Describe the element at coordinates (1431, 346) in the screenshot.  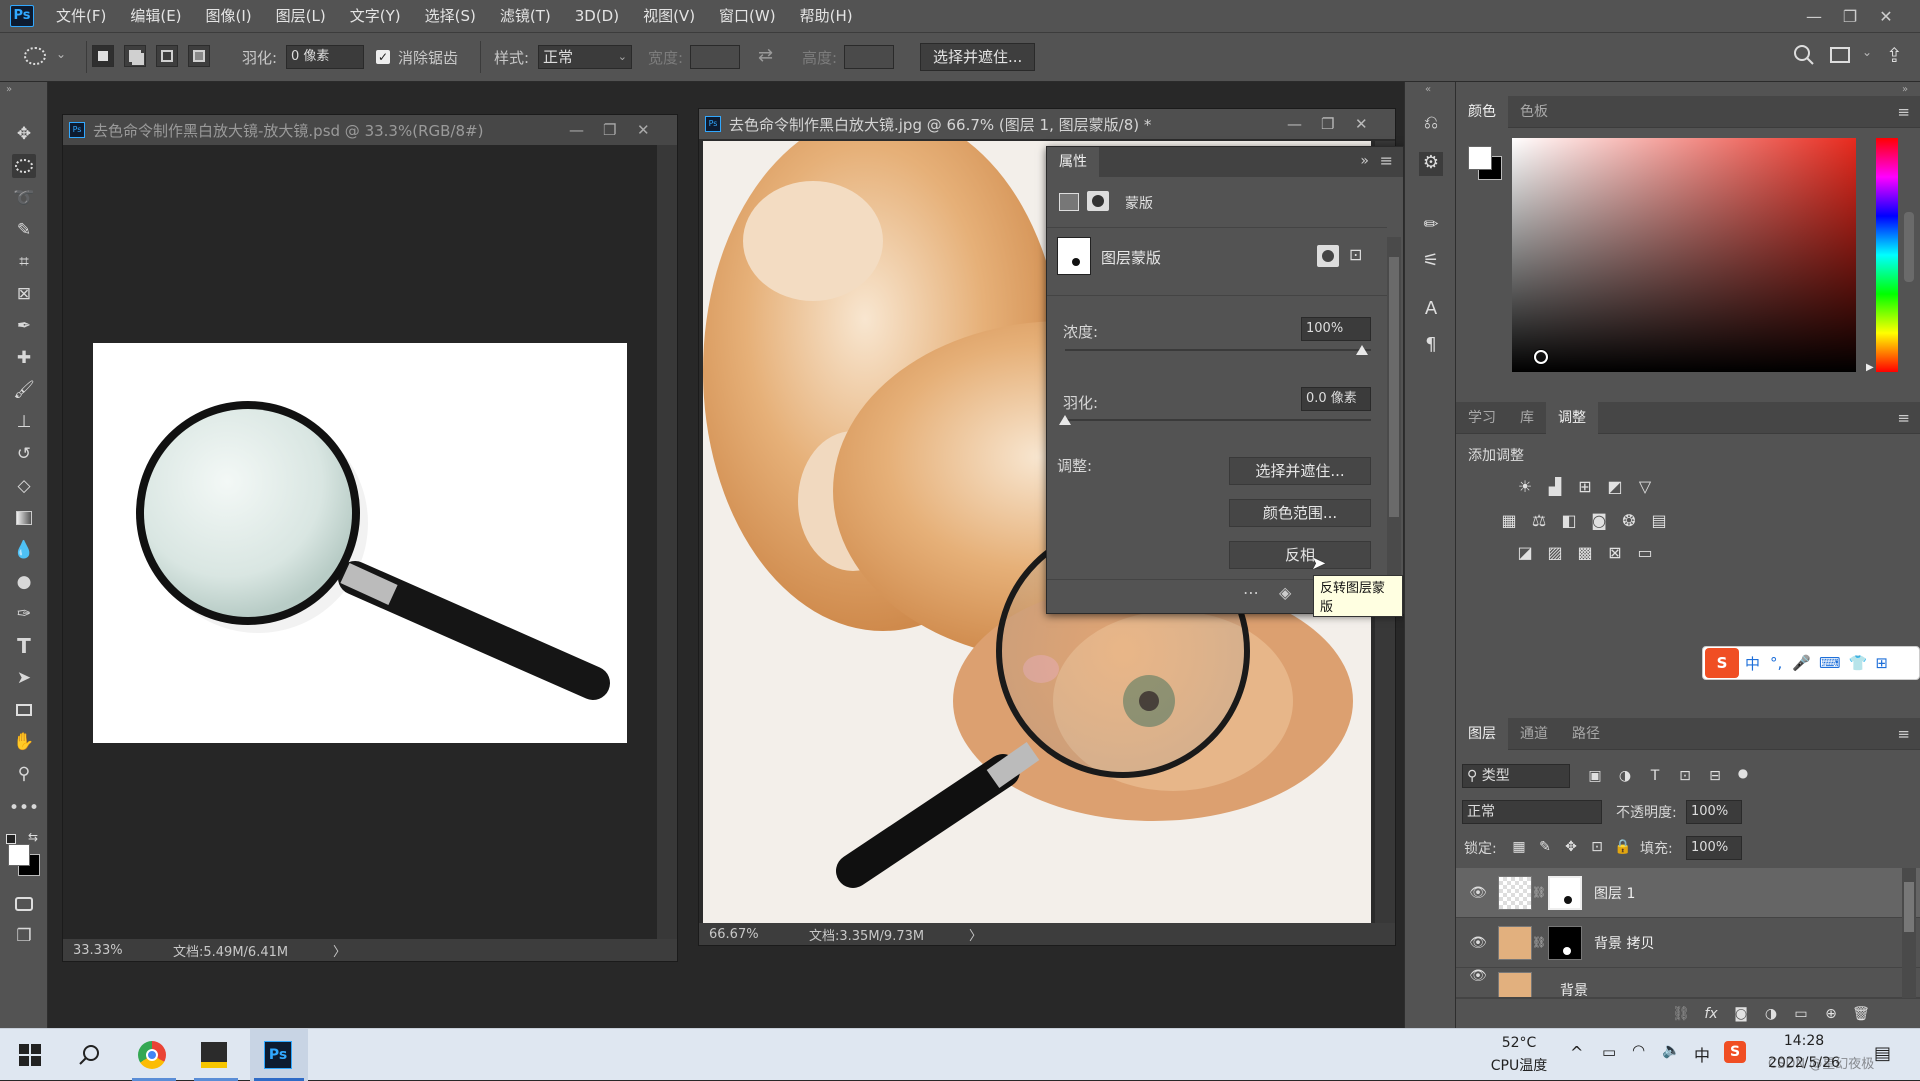
I see `paragraph-icon: ¶` at that location.